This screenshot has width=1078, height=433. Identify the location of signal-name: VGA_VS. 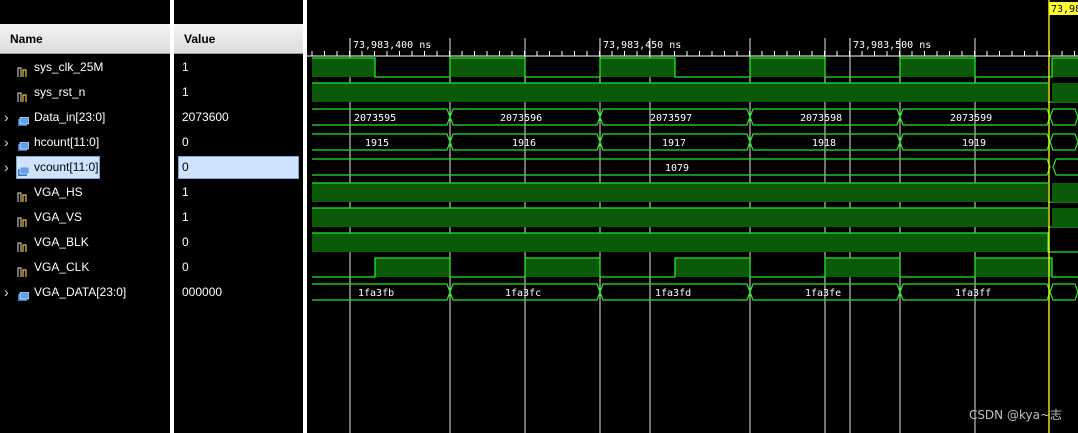
(58, 217).